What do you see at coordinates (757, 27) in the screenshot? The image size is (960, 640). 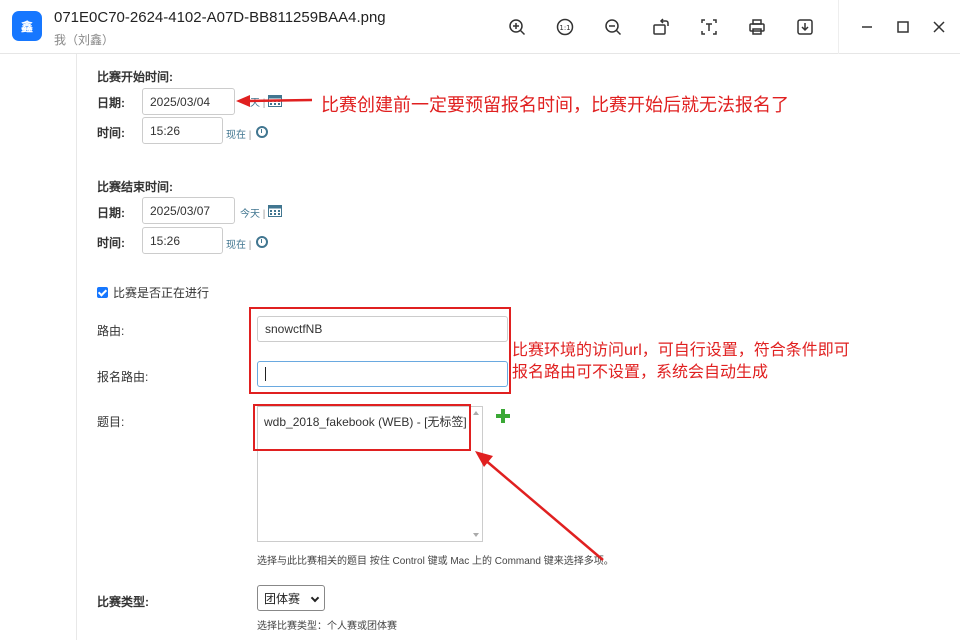 I see `print-icon` at bounding box center [757, 27].